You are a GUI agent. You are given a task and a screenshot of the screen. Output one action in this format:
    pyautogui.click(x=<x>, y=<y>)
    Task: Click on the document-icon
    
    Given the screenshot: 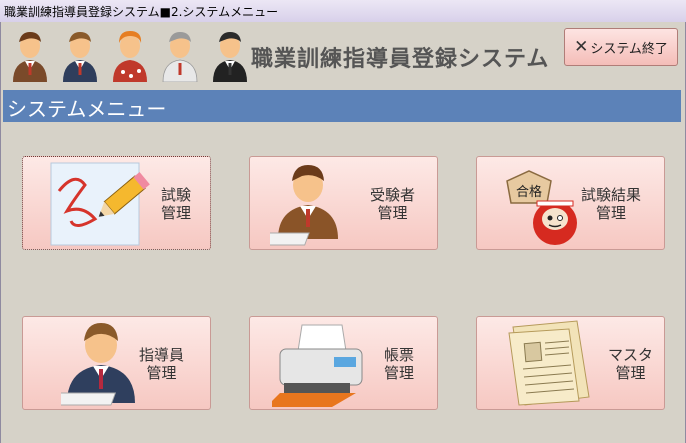 What is the action you would take?
    pyautogui.click(x=549, y=363)
    